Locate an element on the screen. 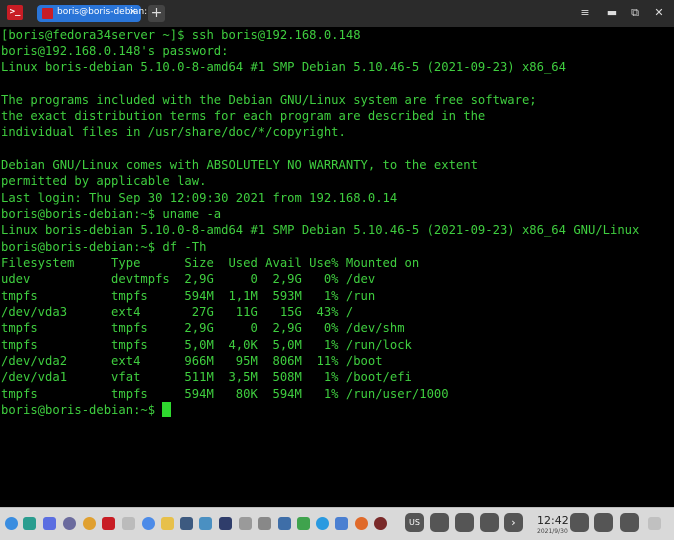 This screenshot has width=674, height=540. settings-icon is located at coordinates (49, 523).